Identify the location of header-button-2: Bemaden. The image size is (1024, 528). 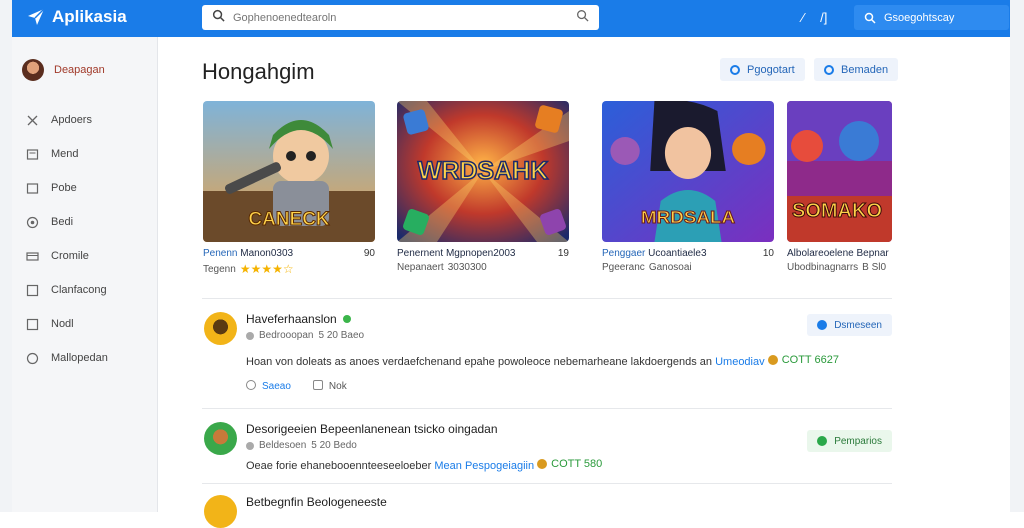
(856, 69).